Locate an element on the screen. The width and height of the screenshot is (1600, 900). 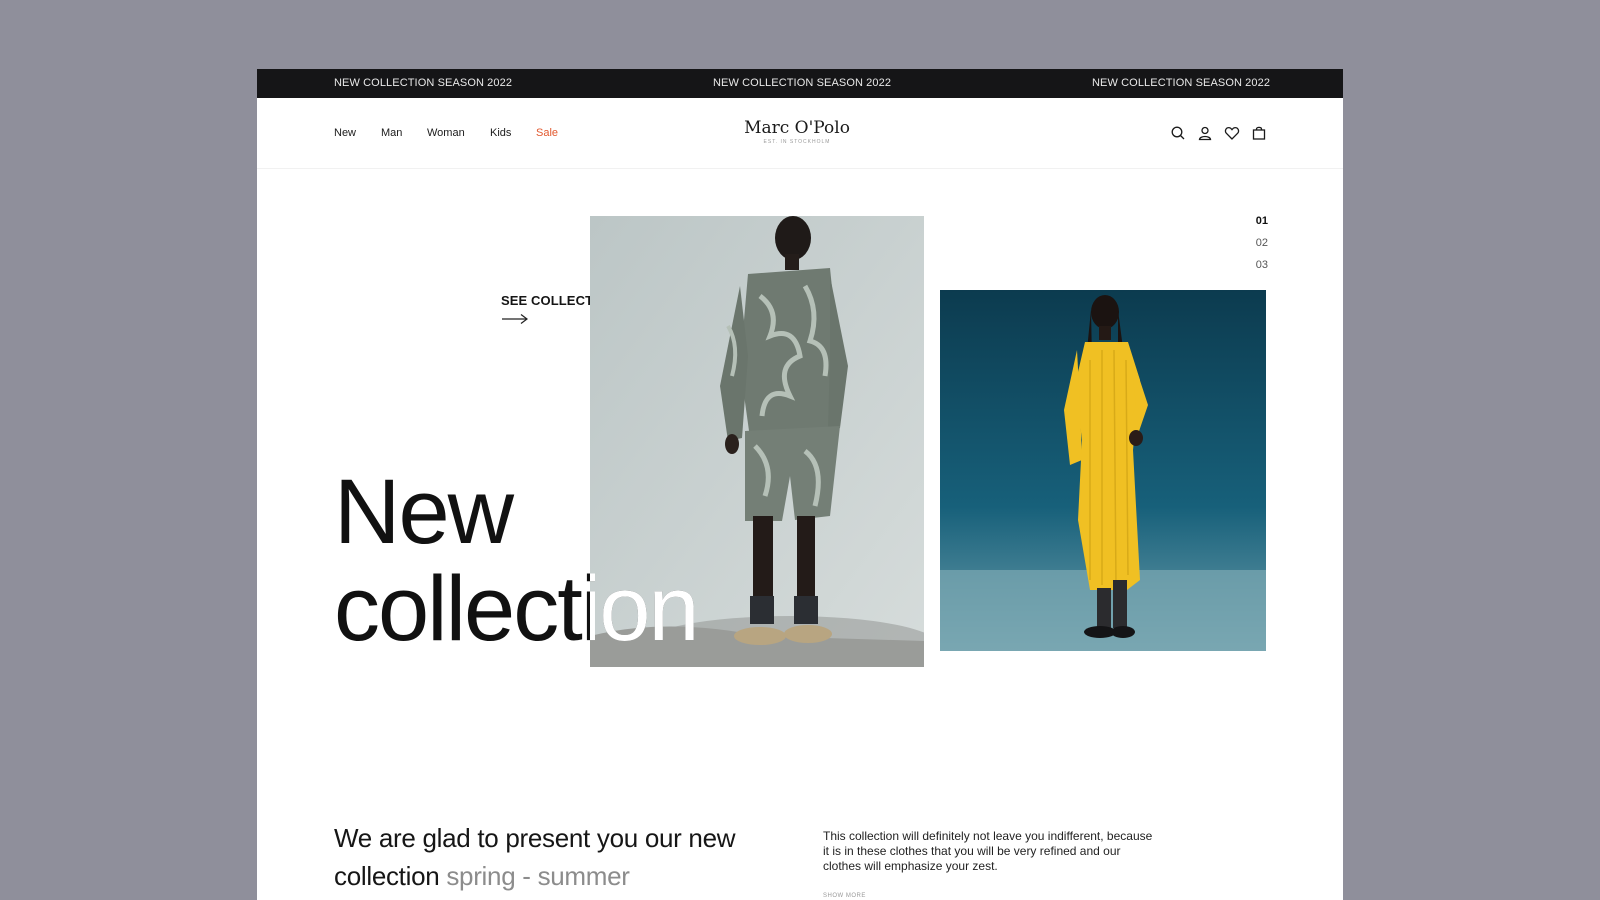
hero-title-line2: collection is located at coordinates (645, 609).